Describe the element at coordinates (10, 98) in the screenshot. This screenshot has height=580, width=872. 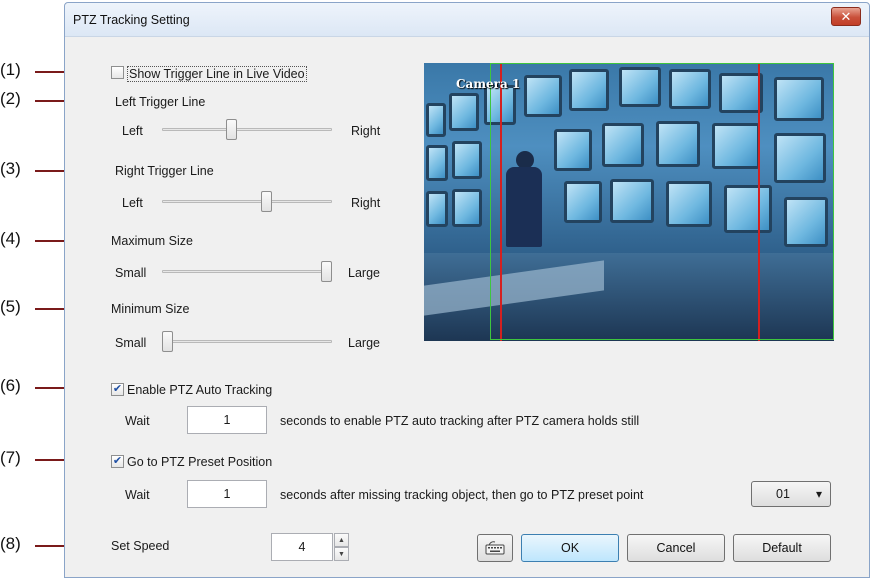
I see `callout-2: (2)` at that location.